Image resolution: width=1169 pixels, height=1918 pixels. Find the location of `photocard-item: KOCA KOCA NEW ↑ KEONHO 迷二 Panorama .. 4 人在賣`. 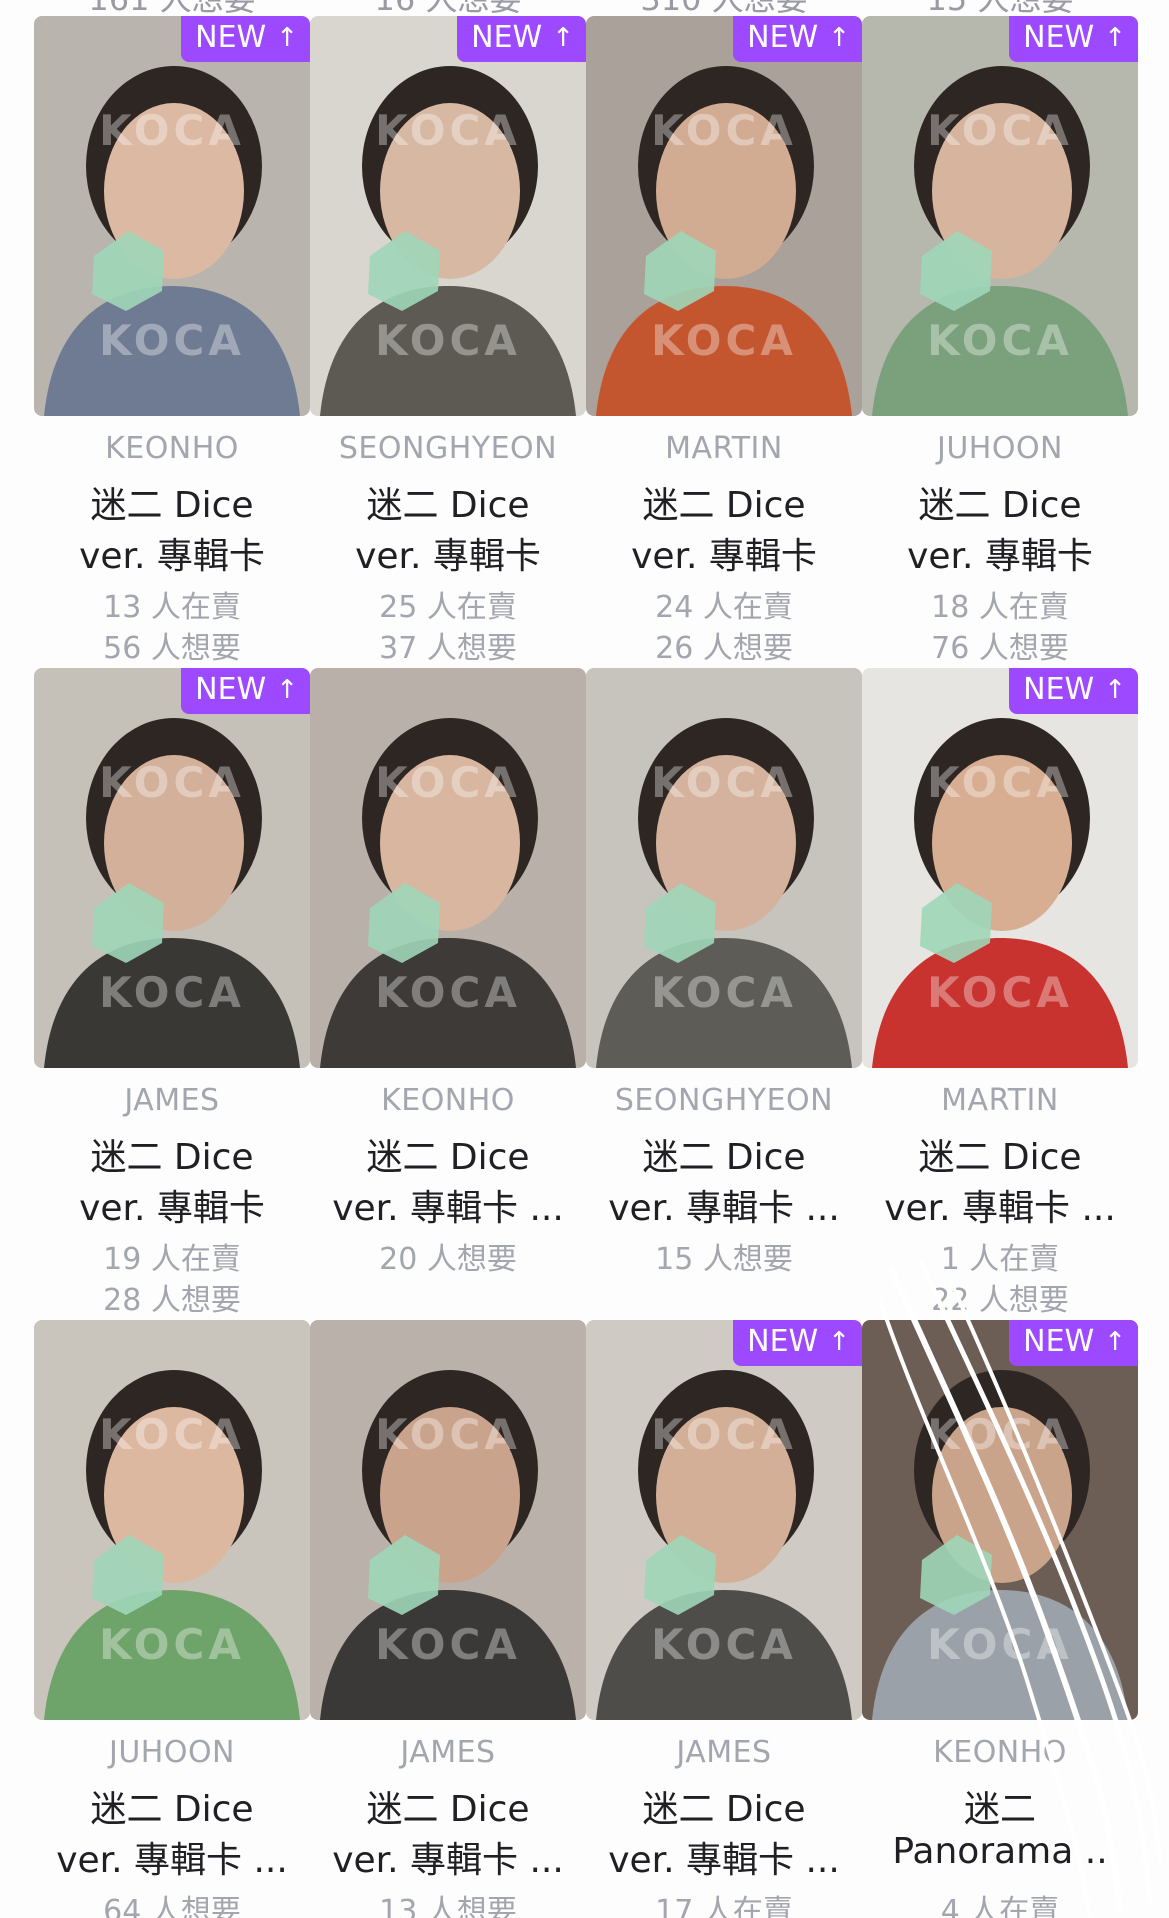

photocard-item: KOCA KOCA NEW ↑ KEONHO 迷二 Panorama .. 4 人在賣 is located at coordinates (1000, 1619).